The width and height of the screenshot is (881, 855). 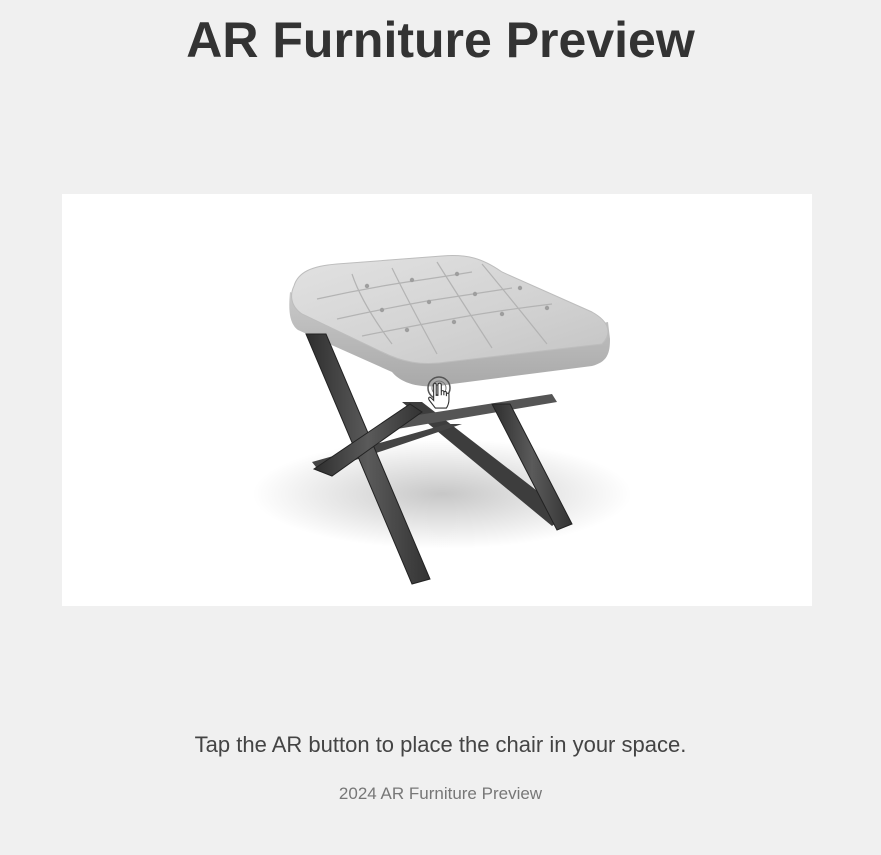 What do you see at coordinates (442, 494) in the screenshot?
I see `floor-shadow` at bounding box center [442, 494].